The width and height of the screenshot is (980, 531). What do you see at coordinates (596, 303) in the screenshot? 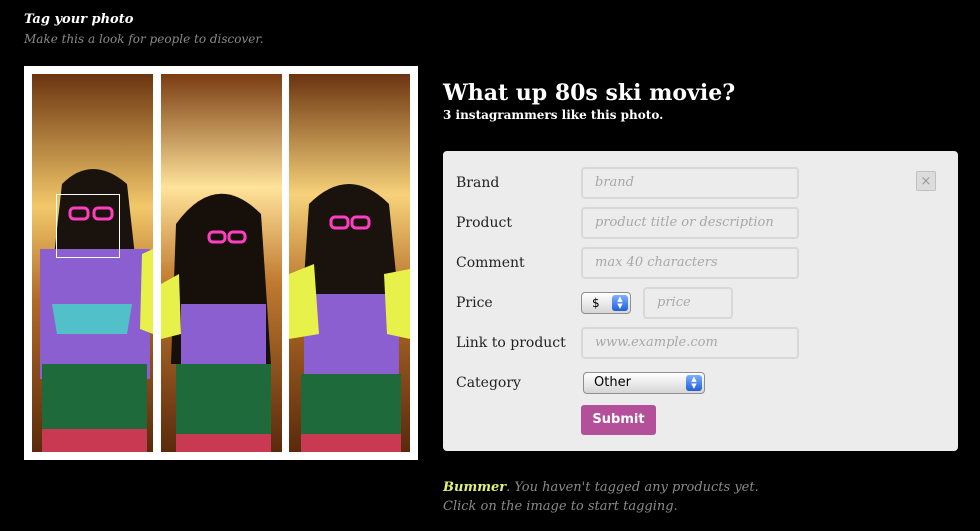
I see `currency-value: $` at bounding box center [596, 303].